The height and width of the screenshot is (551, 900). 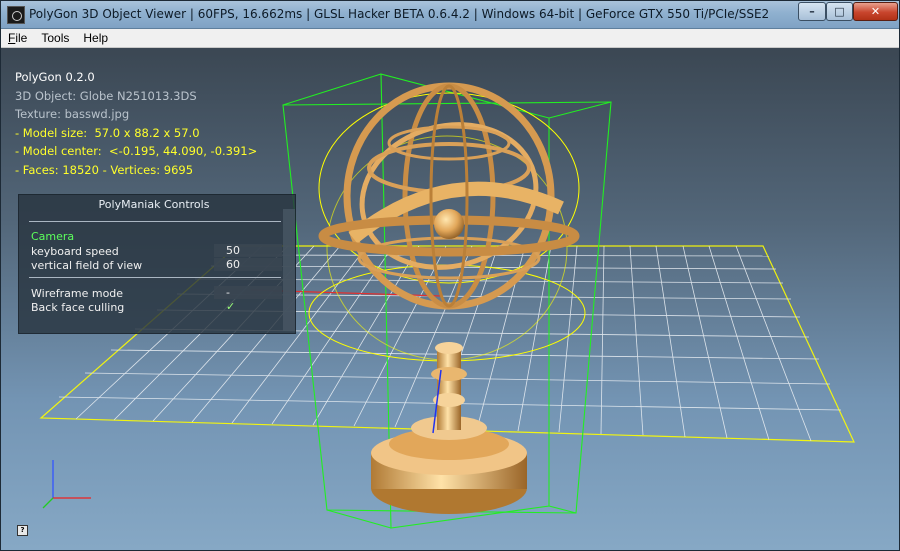 What do you see at coordinates (53, 236) in the screenshot?
I see `camera-section-header: Camera` at bounding box center [53, 236].